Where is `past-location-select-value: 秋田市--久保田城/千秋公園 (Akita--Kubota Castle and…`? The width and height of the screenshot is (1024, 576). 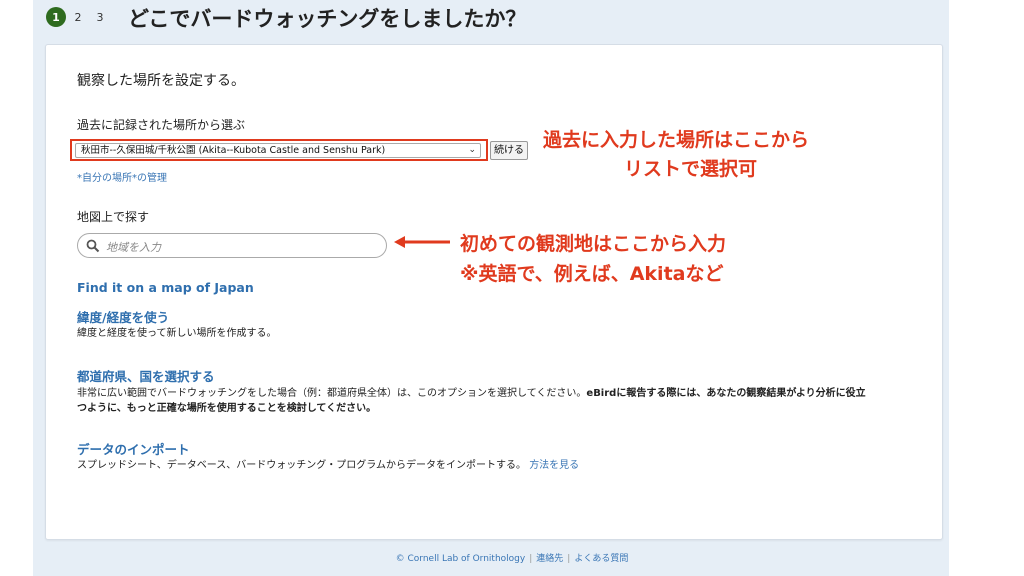 past-location-select-value: 秋田市--久保田城/千秋公園 (Akita--Kubota Castle and… is located at coordinates (233, 150).